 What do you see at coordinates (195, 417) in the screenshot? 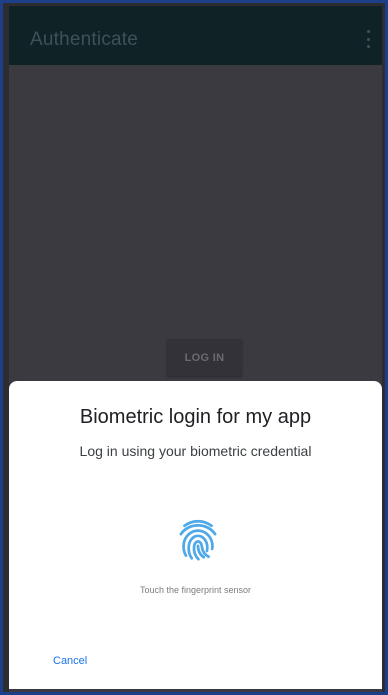
I see `prompt-title: Biometric login for my app` at bounding box center [195, 417].